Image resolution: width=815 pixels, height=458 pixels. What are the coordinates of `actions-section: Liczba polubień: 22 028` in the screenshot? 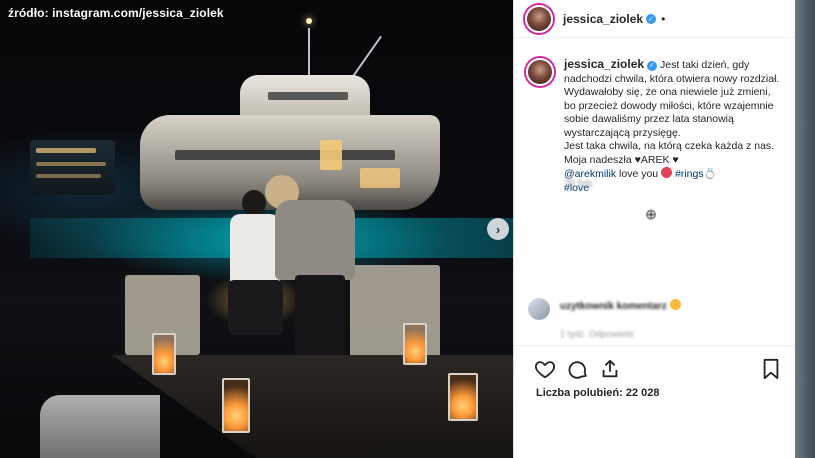 It's located at (655, 401).